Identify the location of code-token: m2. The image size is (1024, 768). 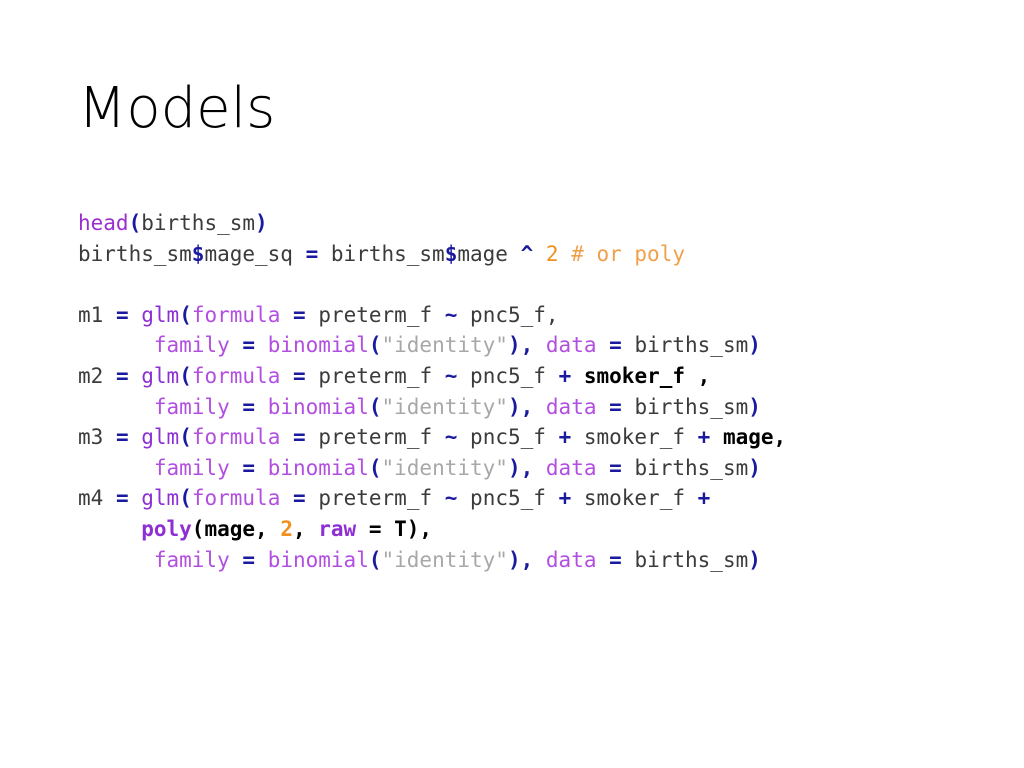
(97, 375).